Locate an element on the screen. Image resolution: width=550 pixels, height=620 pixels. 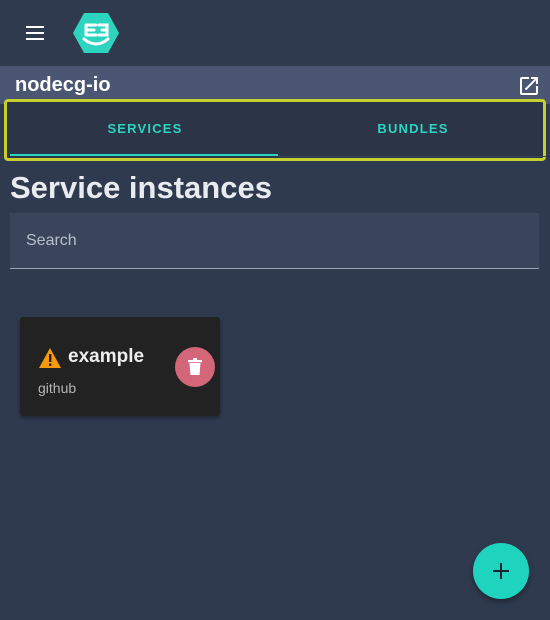
nodecg-logo-icon is located at coordinates (96, 33).